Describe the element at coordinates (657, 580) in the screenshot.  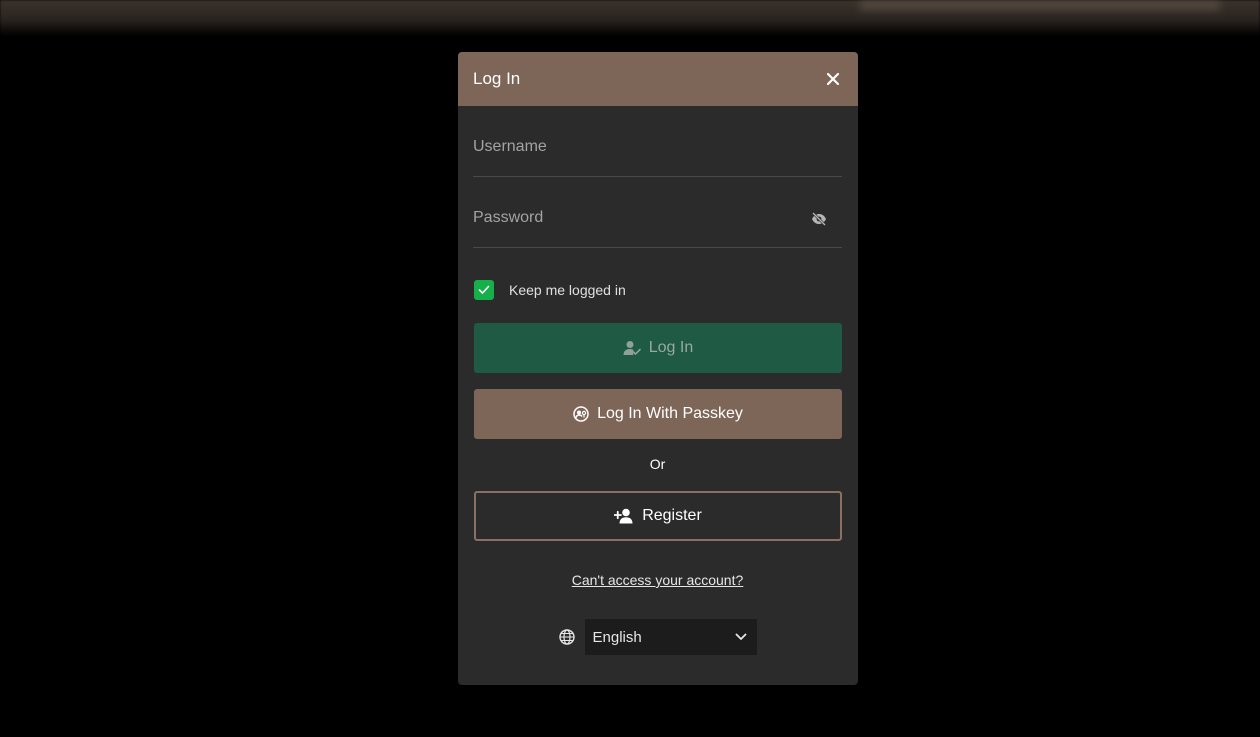
I see `forgot-account-link: Can't access your account?` at that location.